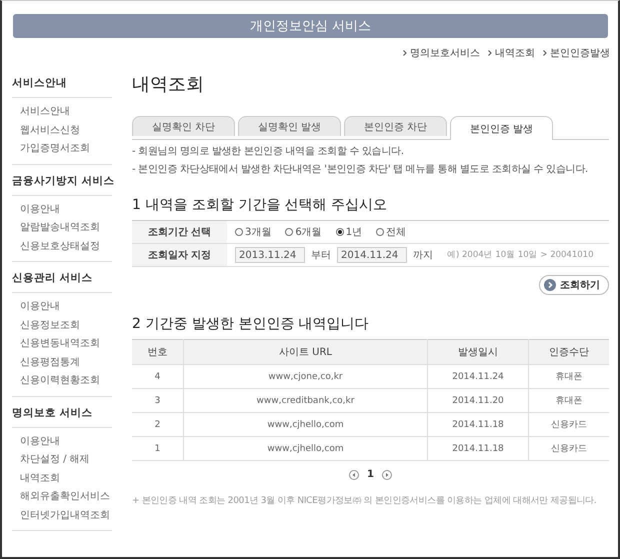  Describe the element at coordinates (478, 376) in the screenshot. I see `table-cell: 2014.11.24` at that location.